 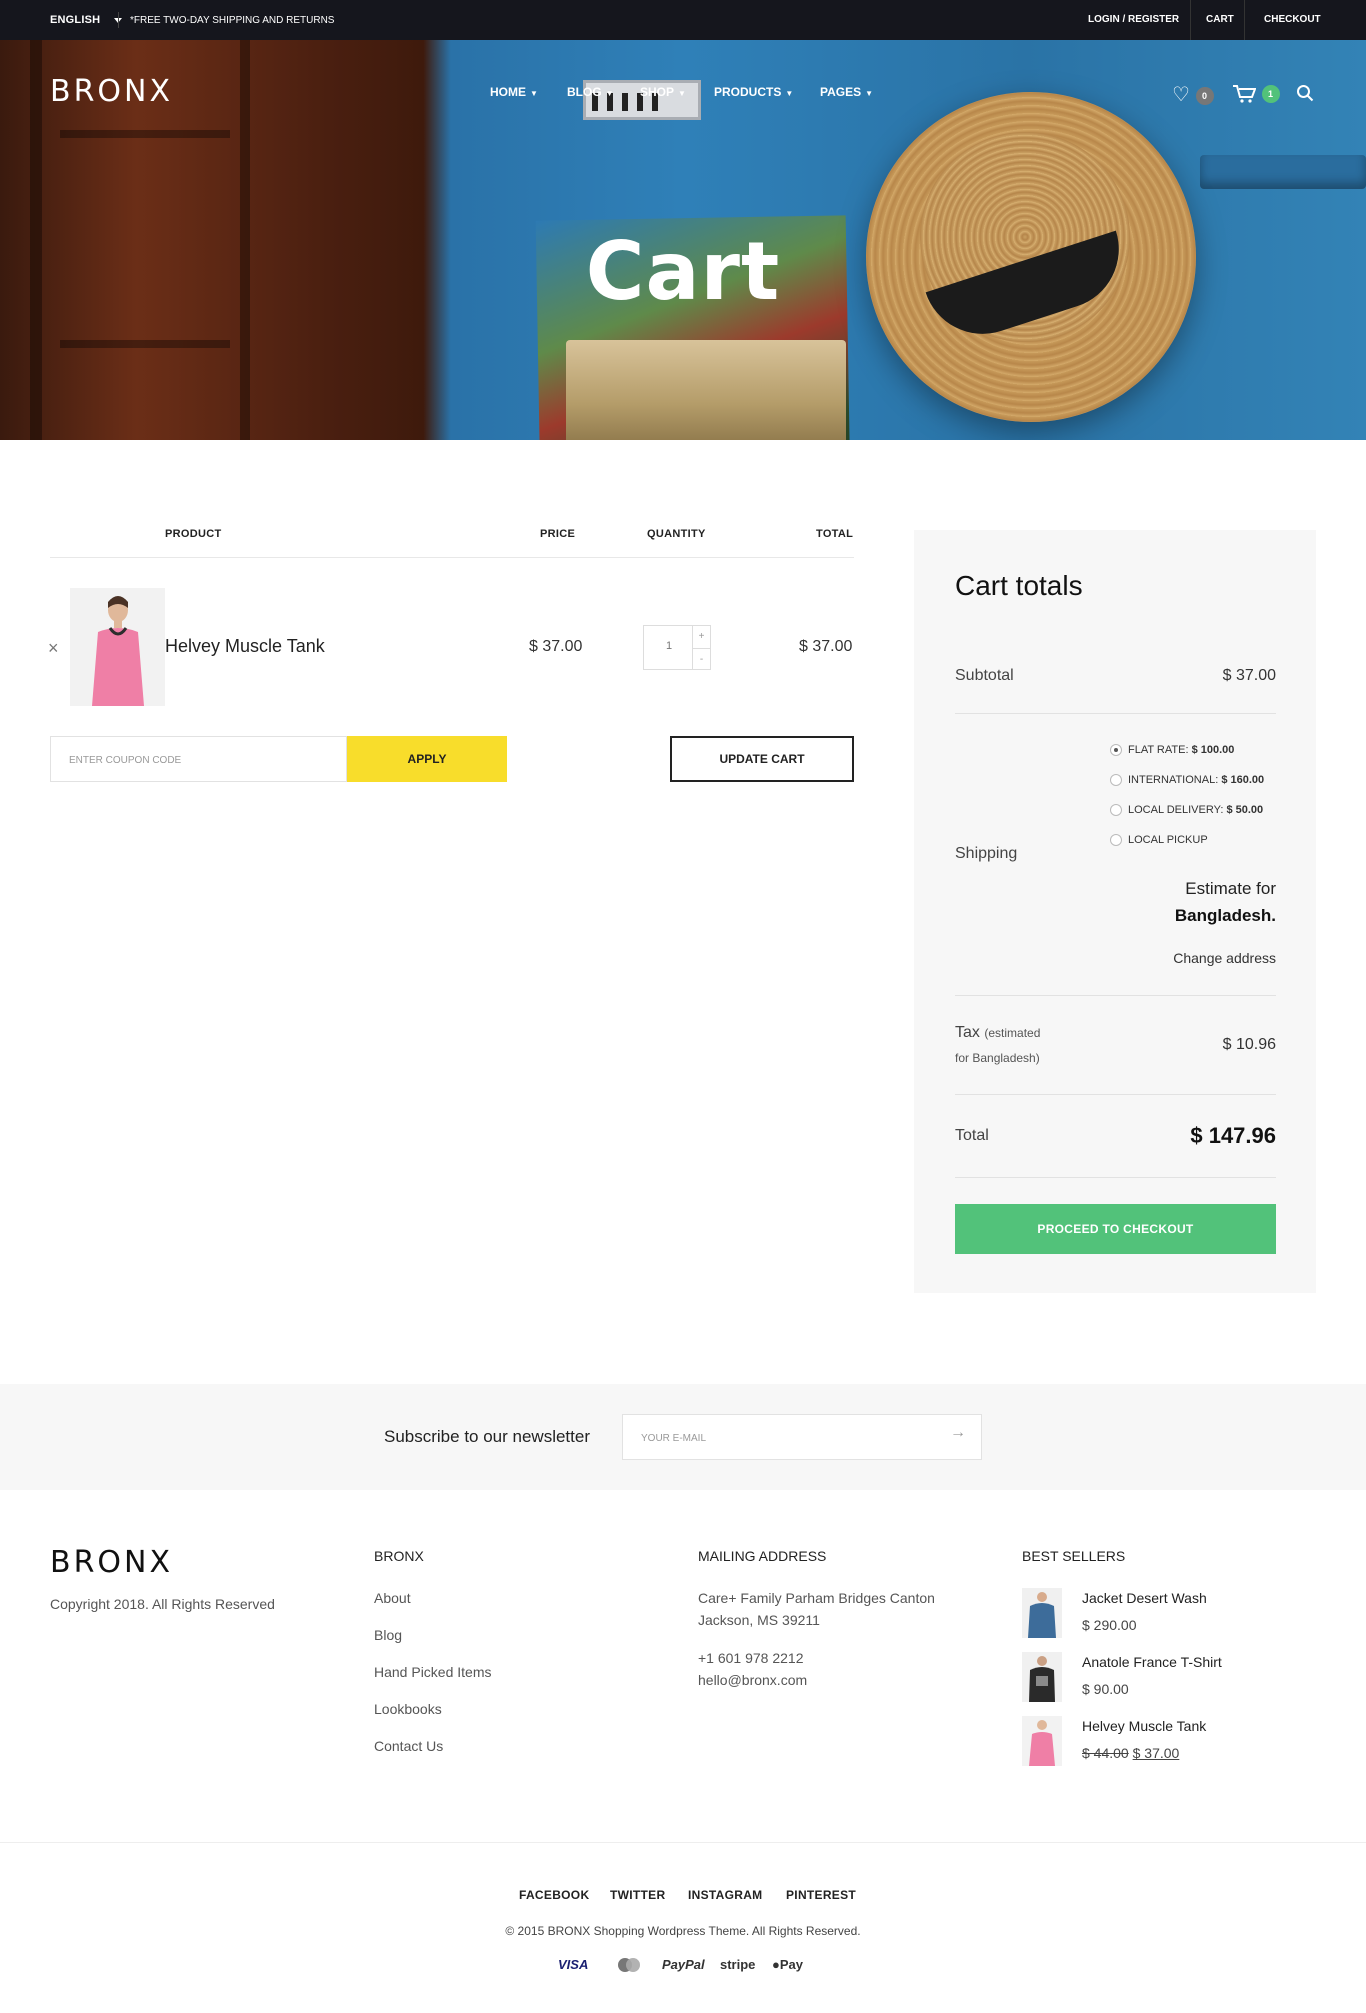 What do you see at coordinates (629, 1967) in the screenshot?
I see `mastercard-icon` at bounding box center [629, 1967].